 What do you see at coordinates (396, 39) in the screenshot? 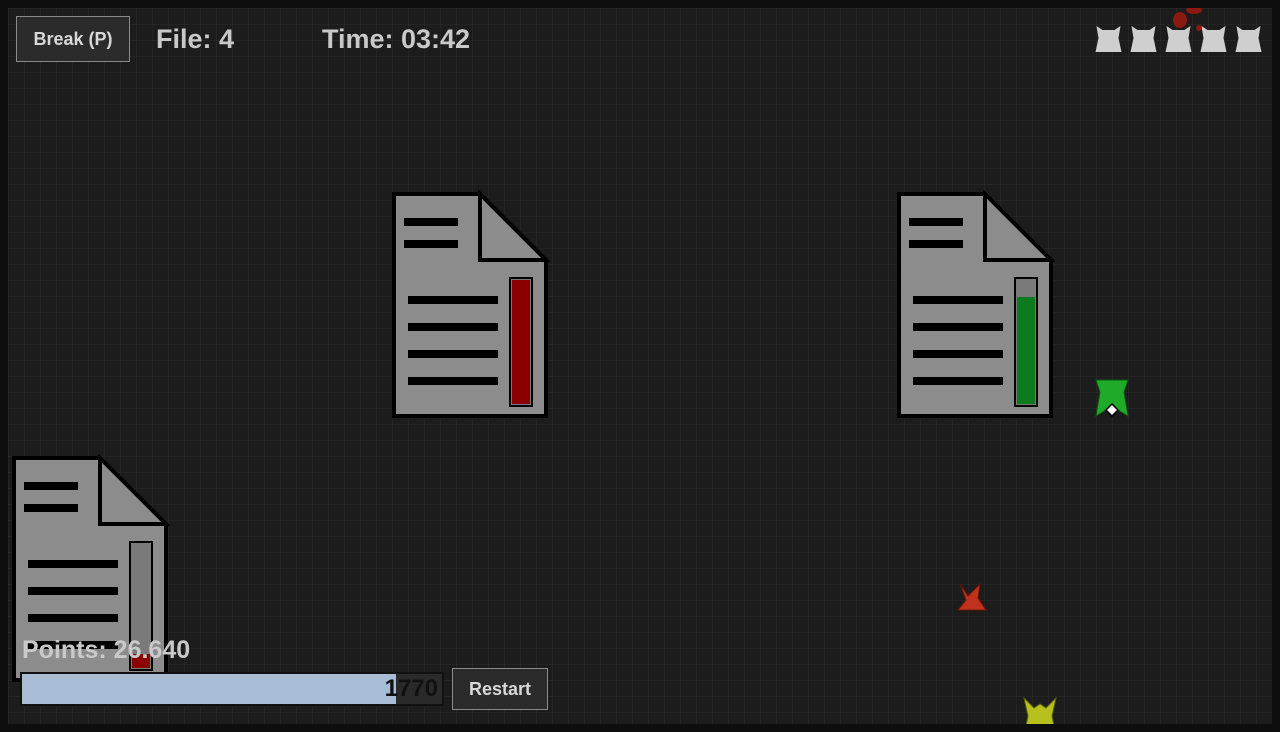
I see `time-counter: Time: 03:42` at bounding box center [396, 39].